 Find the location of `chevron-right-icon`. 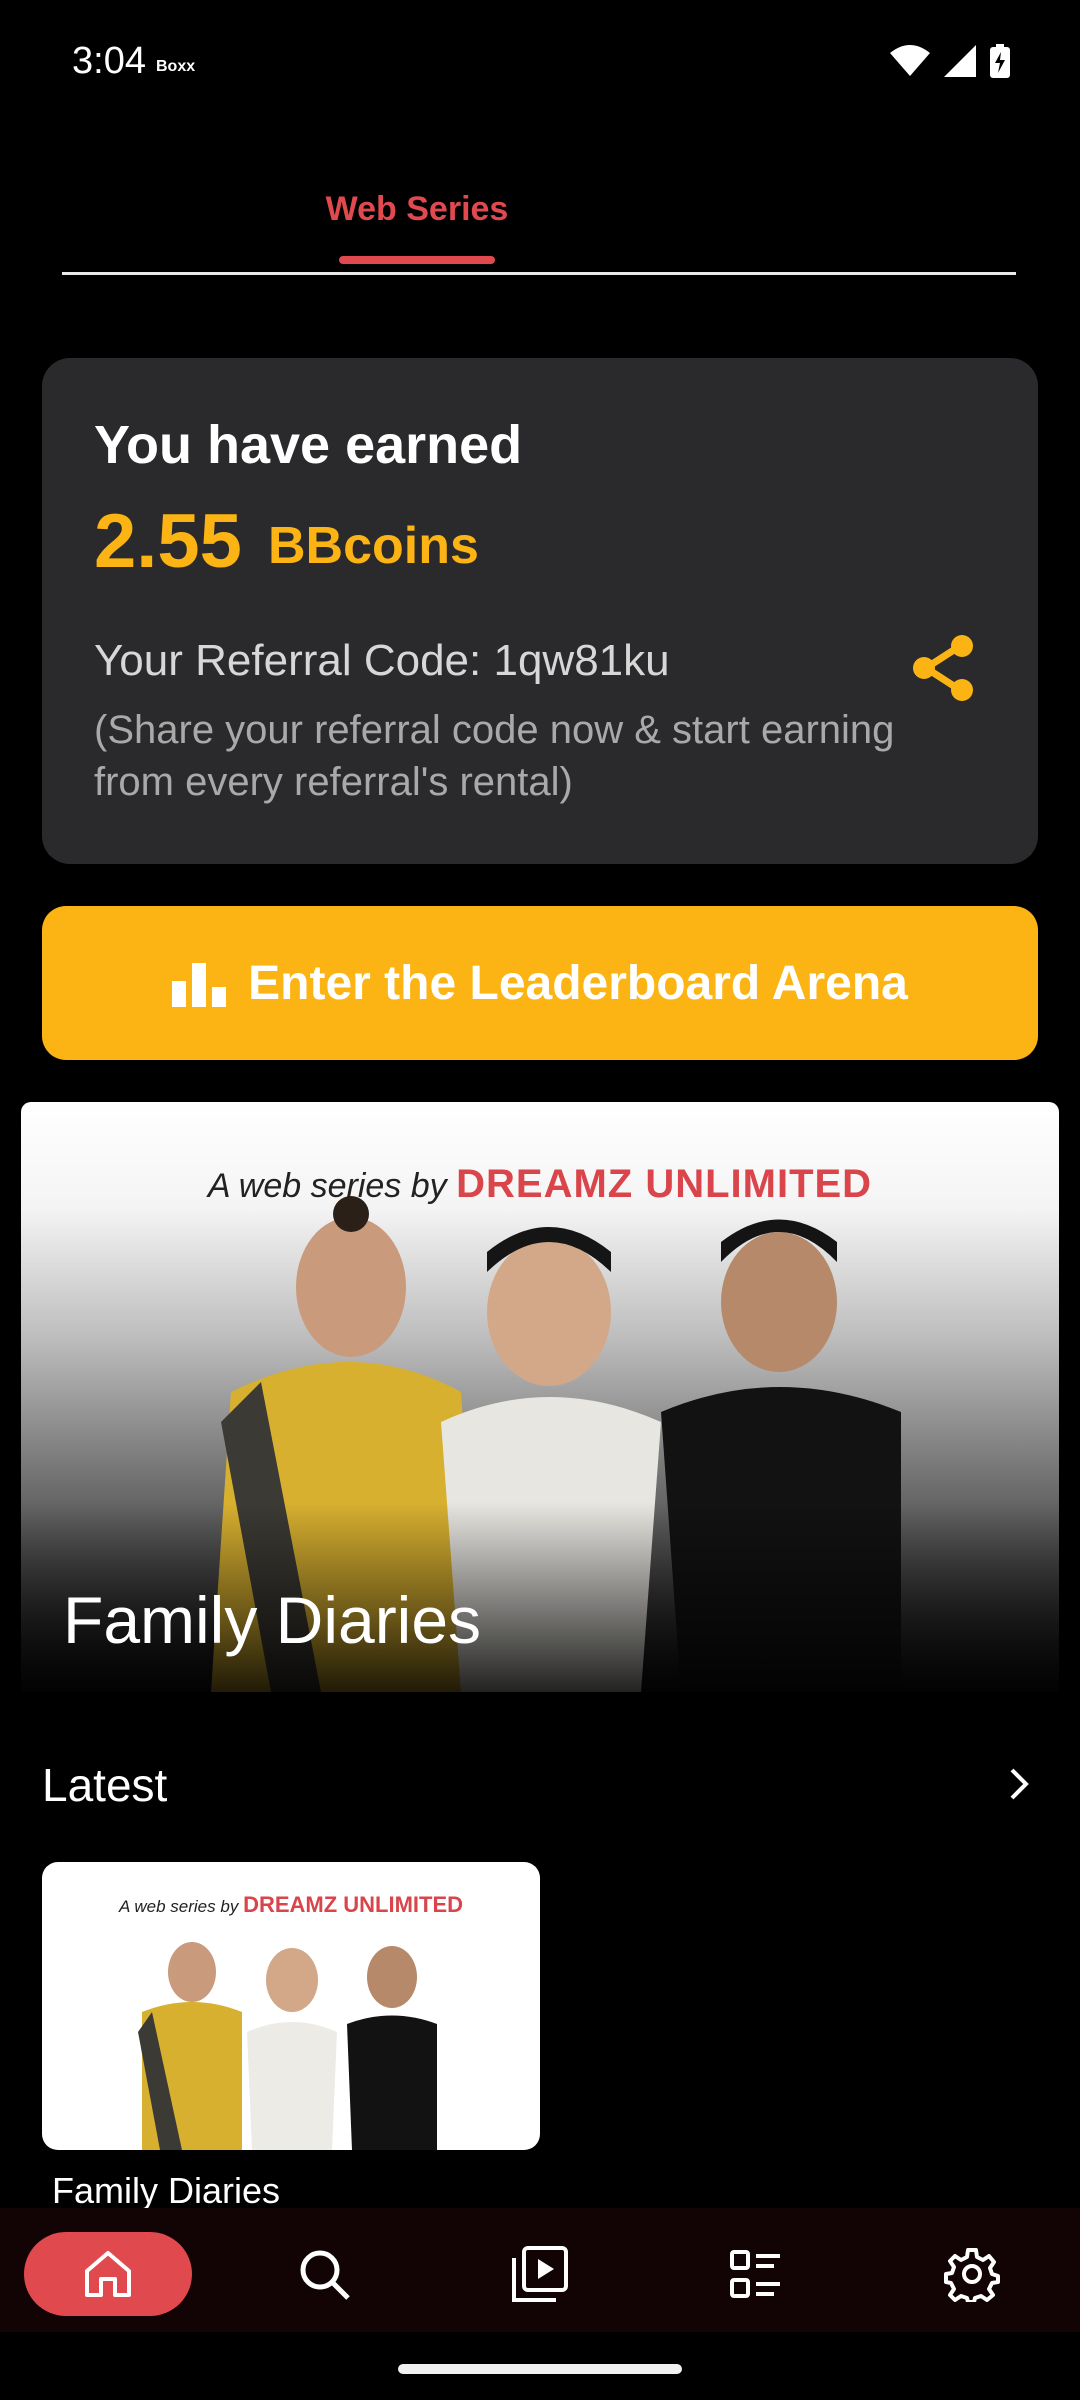

chevron-right-icon is located at coordinates (1019, 1784).